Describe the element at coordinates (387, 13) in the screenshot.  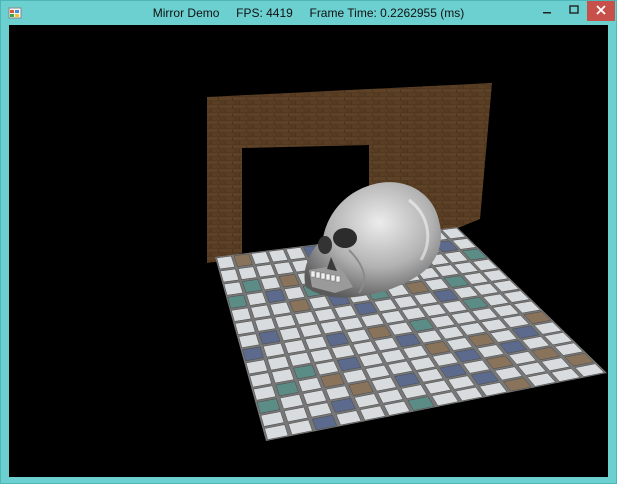
I see `title-frame-time: Frame Time: 0.2262955 (ms)` at that location.